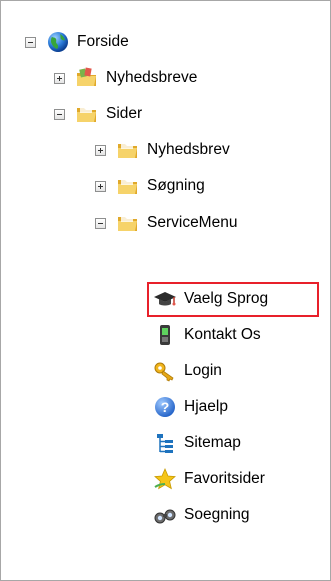 The height and width of the screenshot is (581, 331). I want to click on star-icon, so click(165, 479).